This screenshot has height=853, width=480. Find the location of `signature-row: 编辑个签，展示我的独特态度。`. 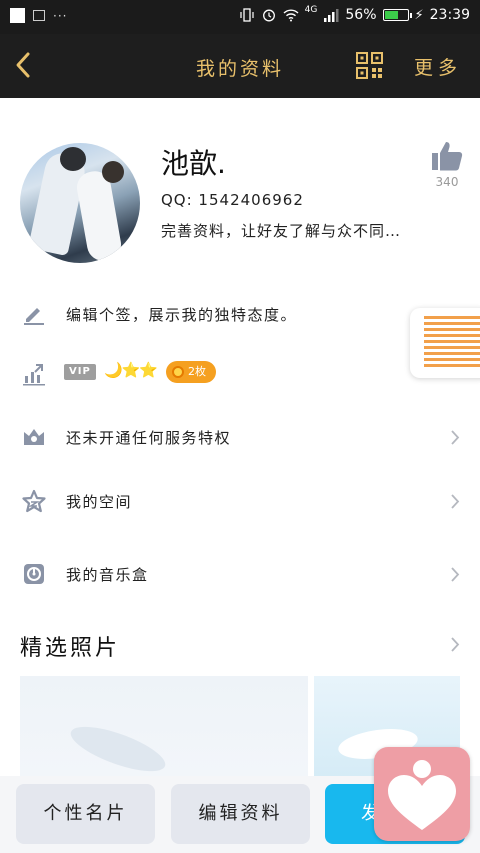

signature-row: 编辑个签，展示我的独特态度。 is located at coordinates (240, 315).